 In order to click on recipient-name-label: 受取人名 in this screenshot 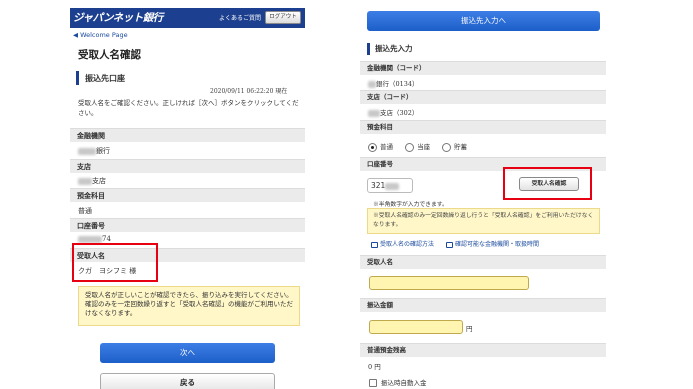, I will do `click(483, 262)`.